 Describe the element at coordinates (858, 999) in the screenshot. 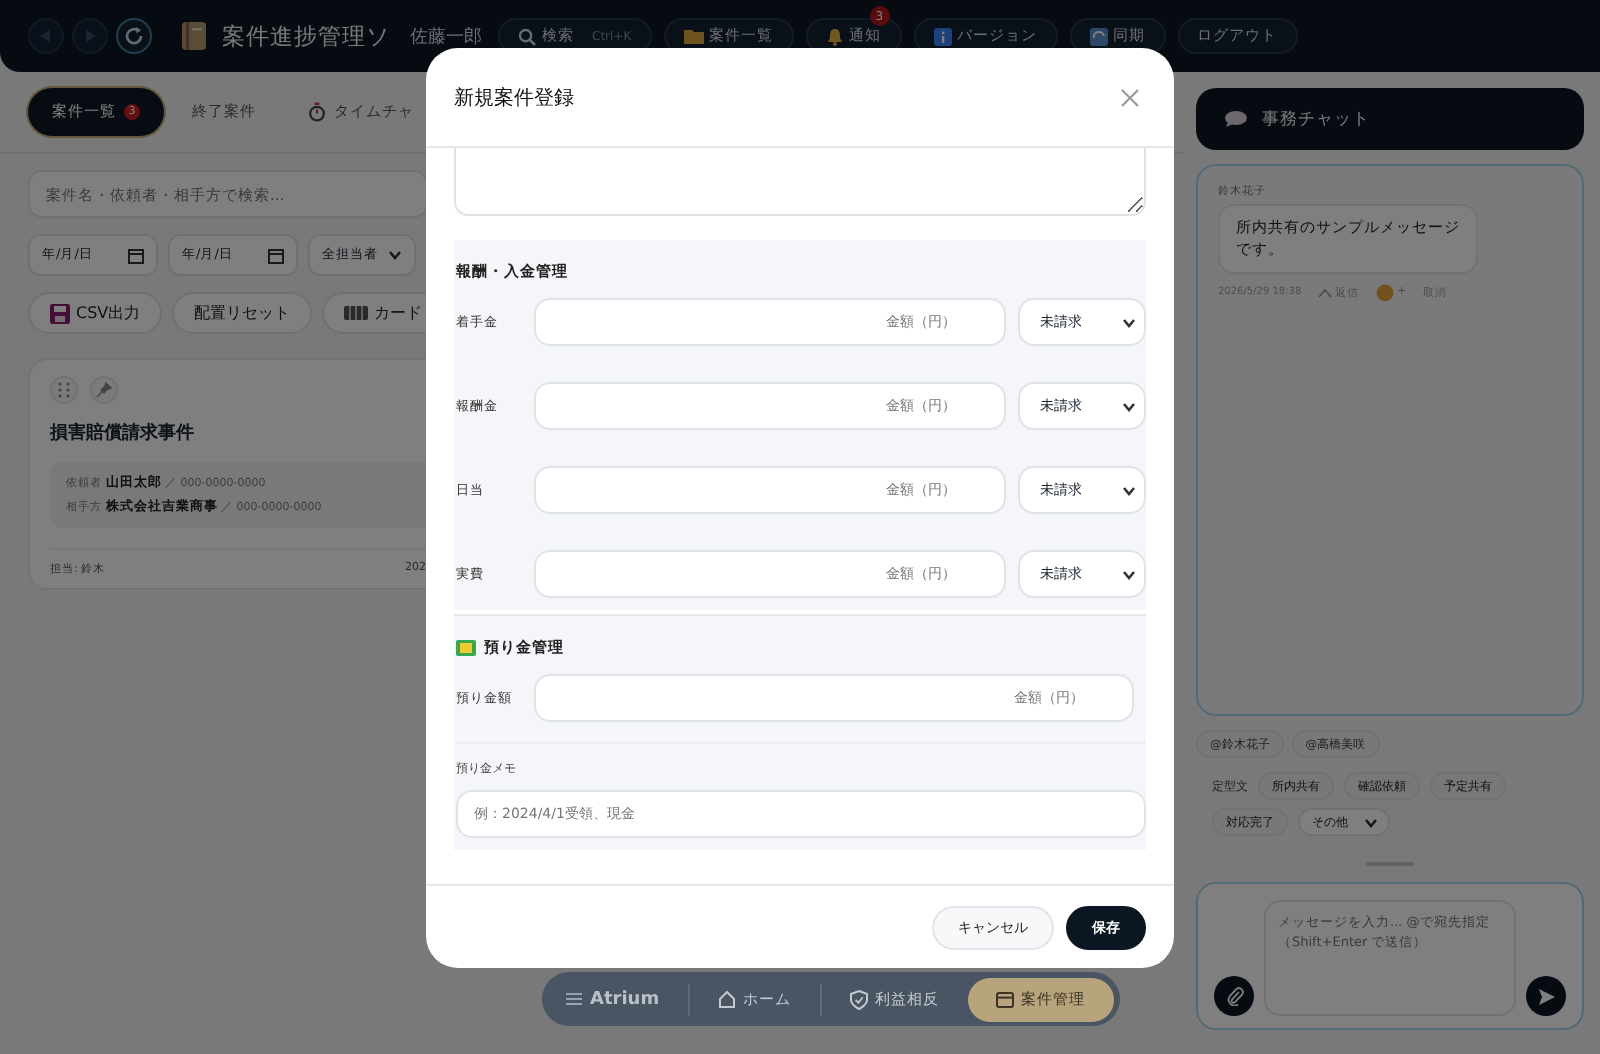

I see `shield-icon` at that location.